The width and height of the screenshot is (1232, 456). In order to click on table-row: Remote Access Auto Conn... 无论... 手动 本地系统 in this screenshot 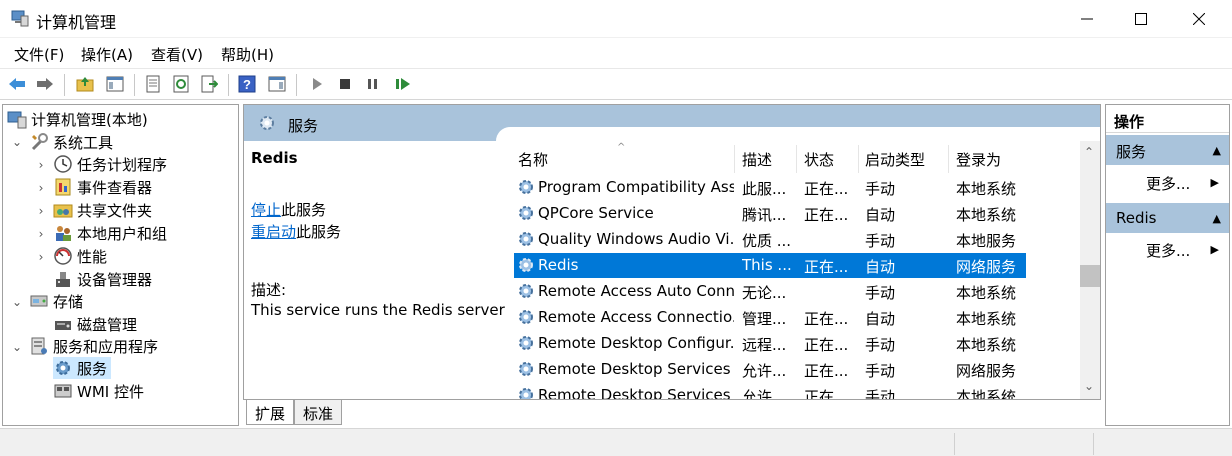, I will do `click(770, 291)`.